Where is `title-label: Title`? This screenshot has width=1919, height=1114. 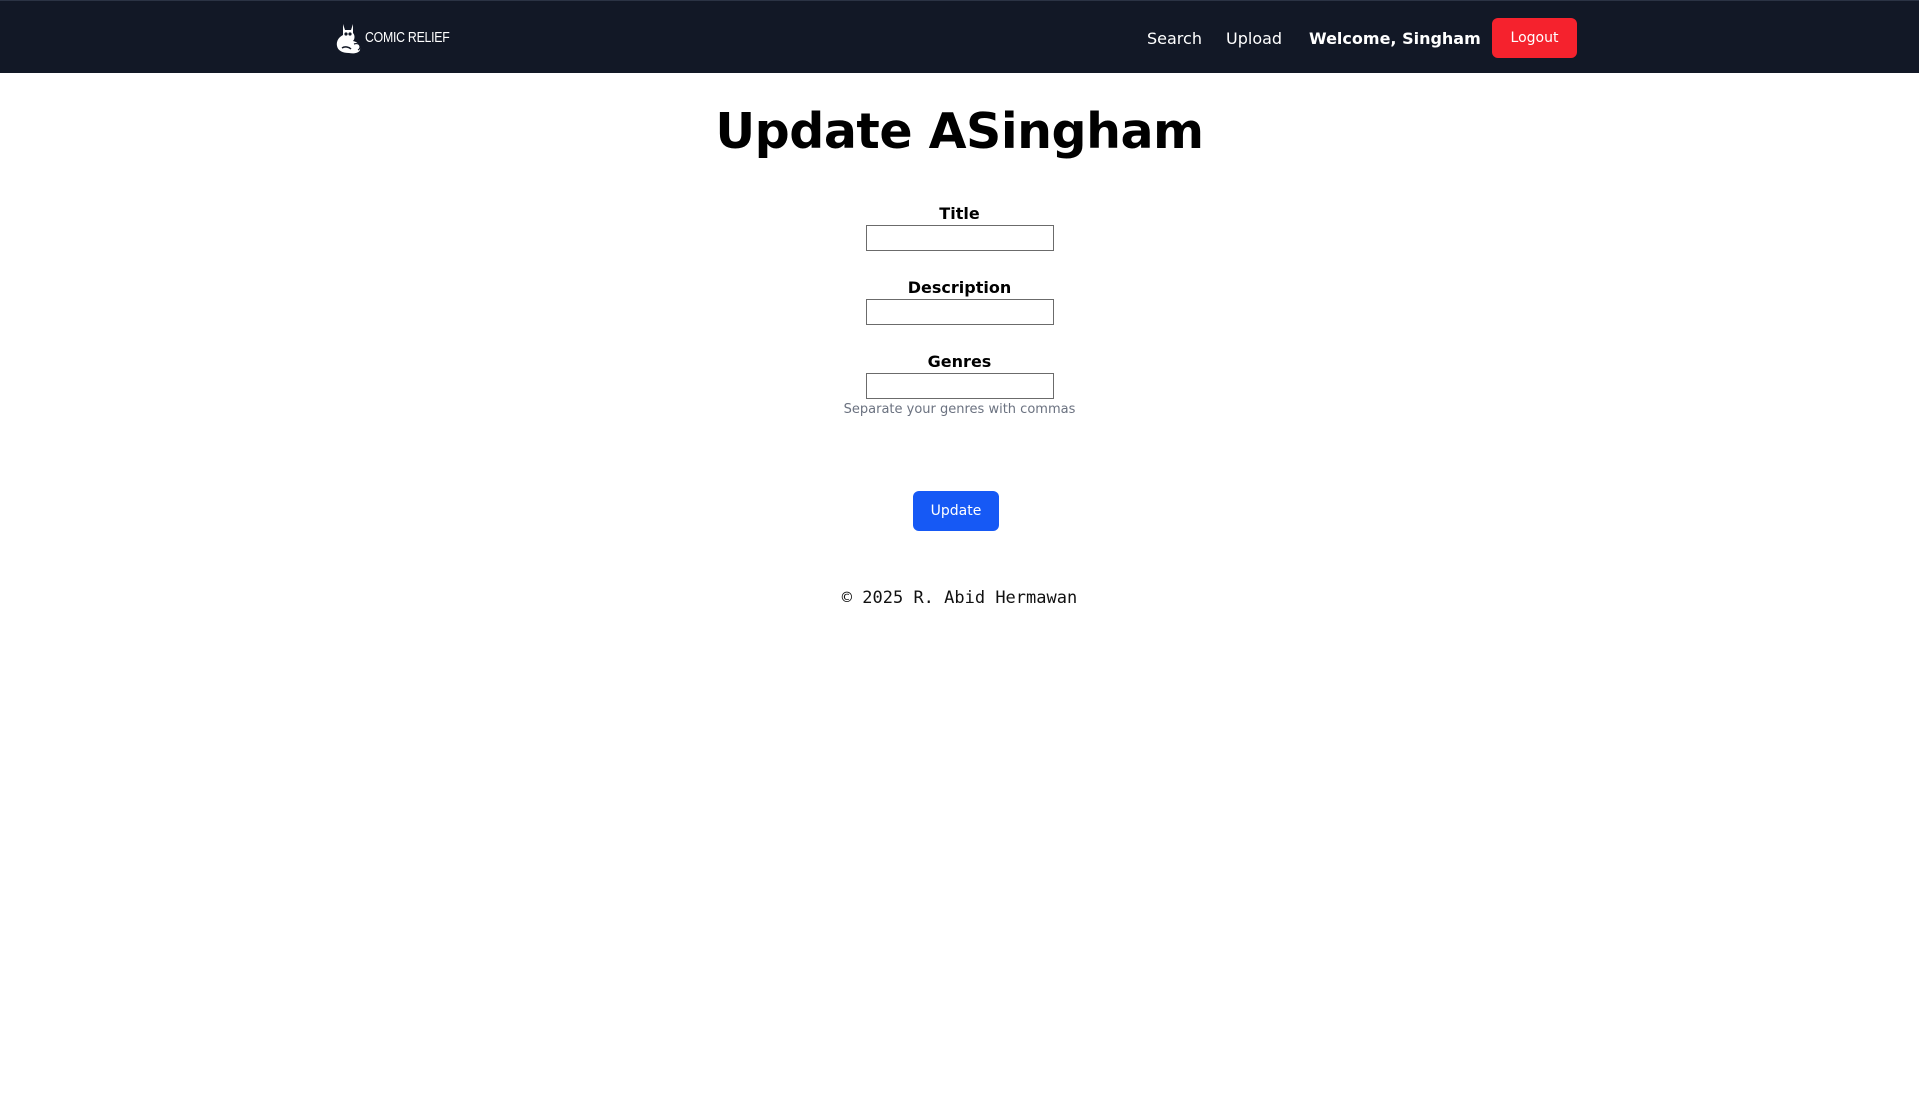 title-label: Title is located at coordinates (959, 213).